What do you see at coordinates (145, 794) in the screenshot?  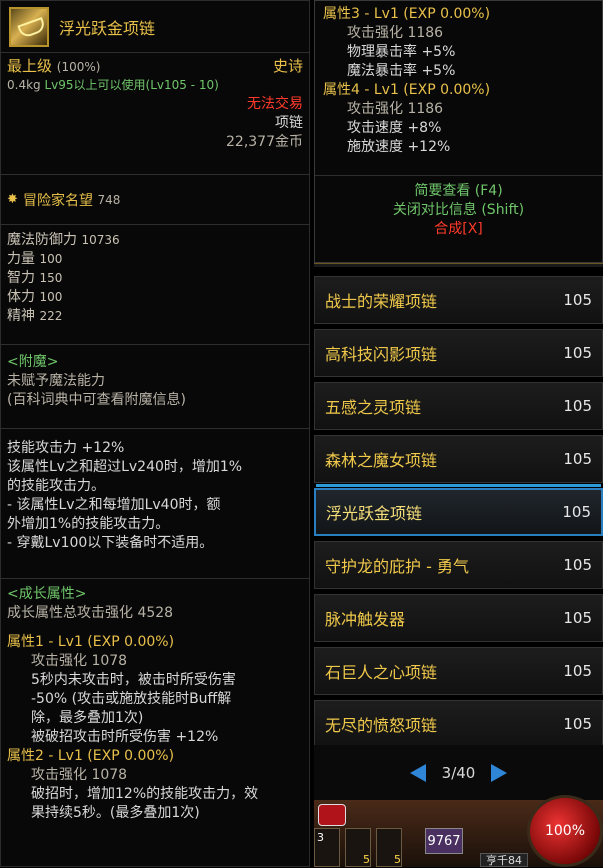 I see `attr-line: 破招时，增加12%的技能攻击力，效` at bounding box center [145, 794].